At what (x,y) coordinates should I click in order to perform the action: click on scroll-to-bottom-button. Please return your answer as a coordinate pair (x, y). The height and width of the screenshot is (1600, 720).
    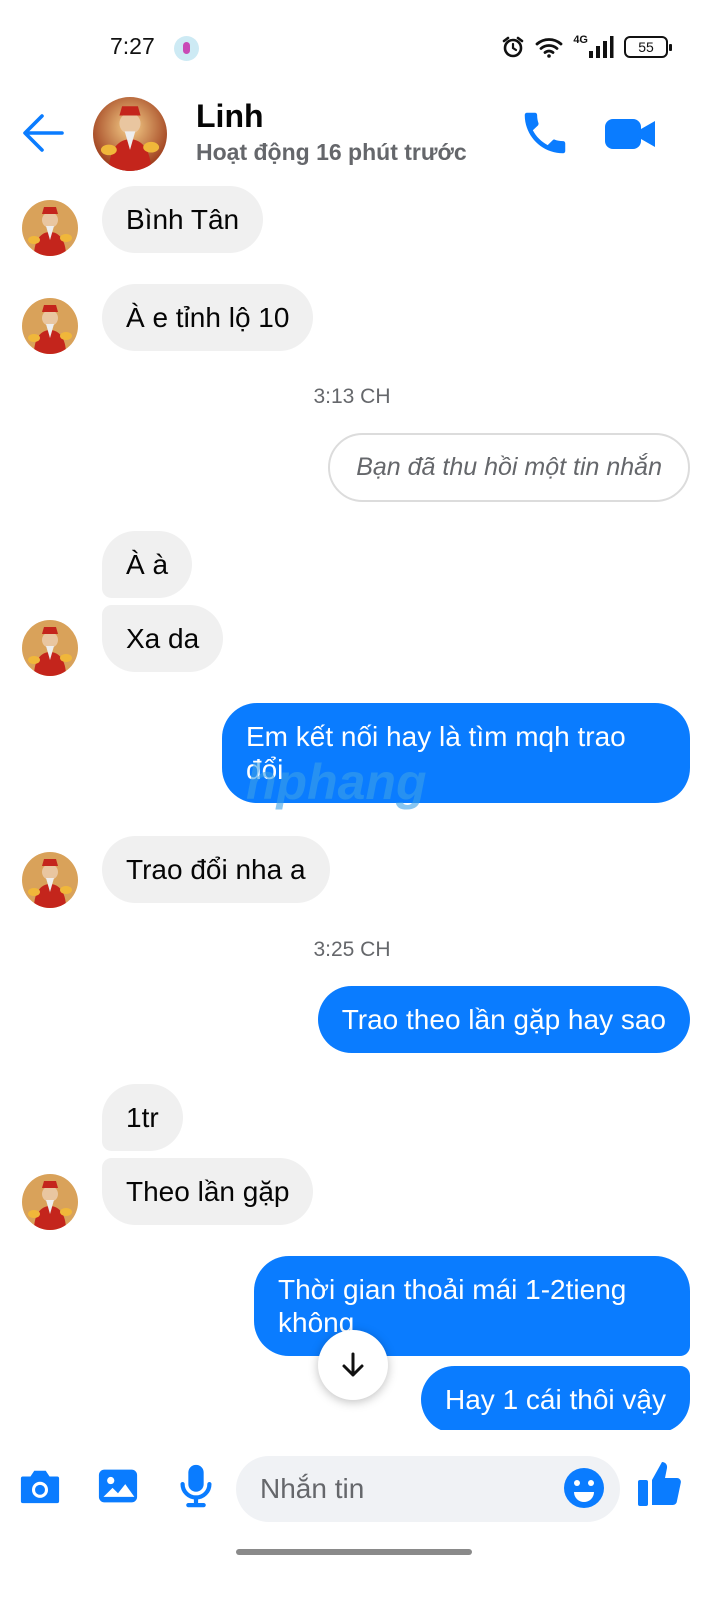
    Looking at the image, I should click on (353, 1365).